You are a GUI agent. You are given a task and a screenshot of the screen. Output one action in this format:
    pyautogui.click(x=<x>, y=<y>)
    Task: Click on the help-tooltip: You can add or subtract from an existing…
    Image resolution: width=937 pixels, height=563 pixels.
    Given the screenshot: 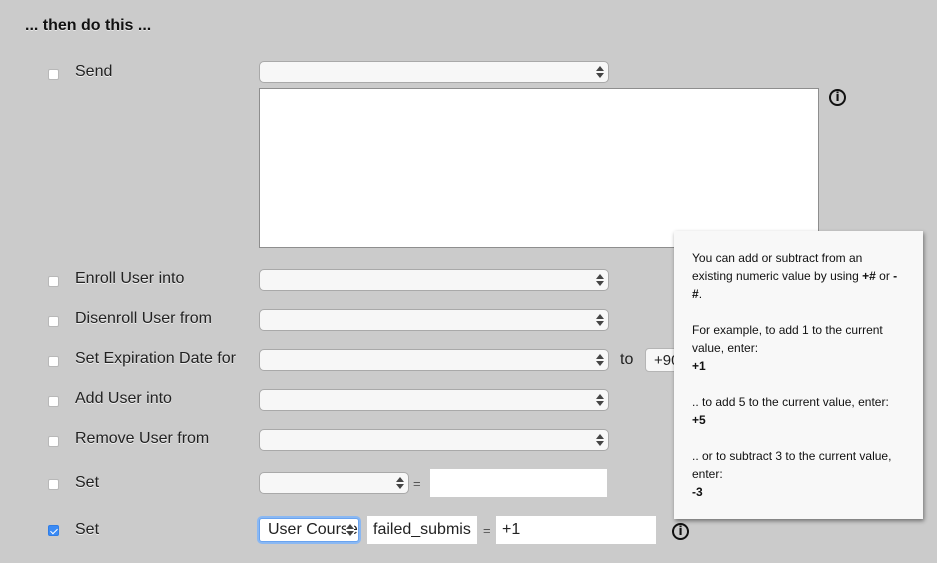 What is the action you would take?
    pyautogui.click(x=798, y=375)
    